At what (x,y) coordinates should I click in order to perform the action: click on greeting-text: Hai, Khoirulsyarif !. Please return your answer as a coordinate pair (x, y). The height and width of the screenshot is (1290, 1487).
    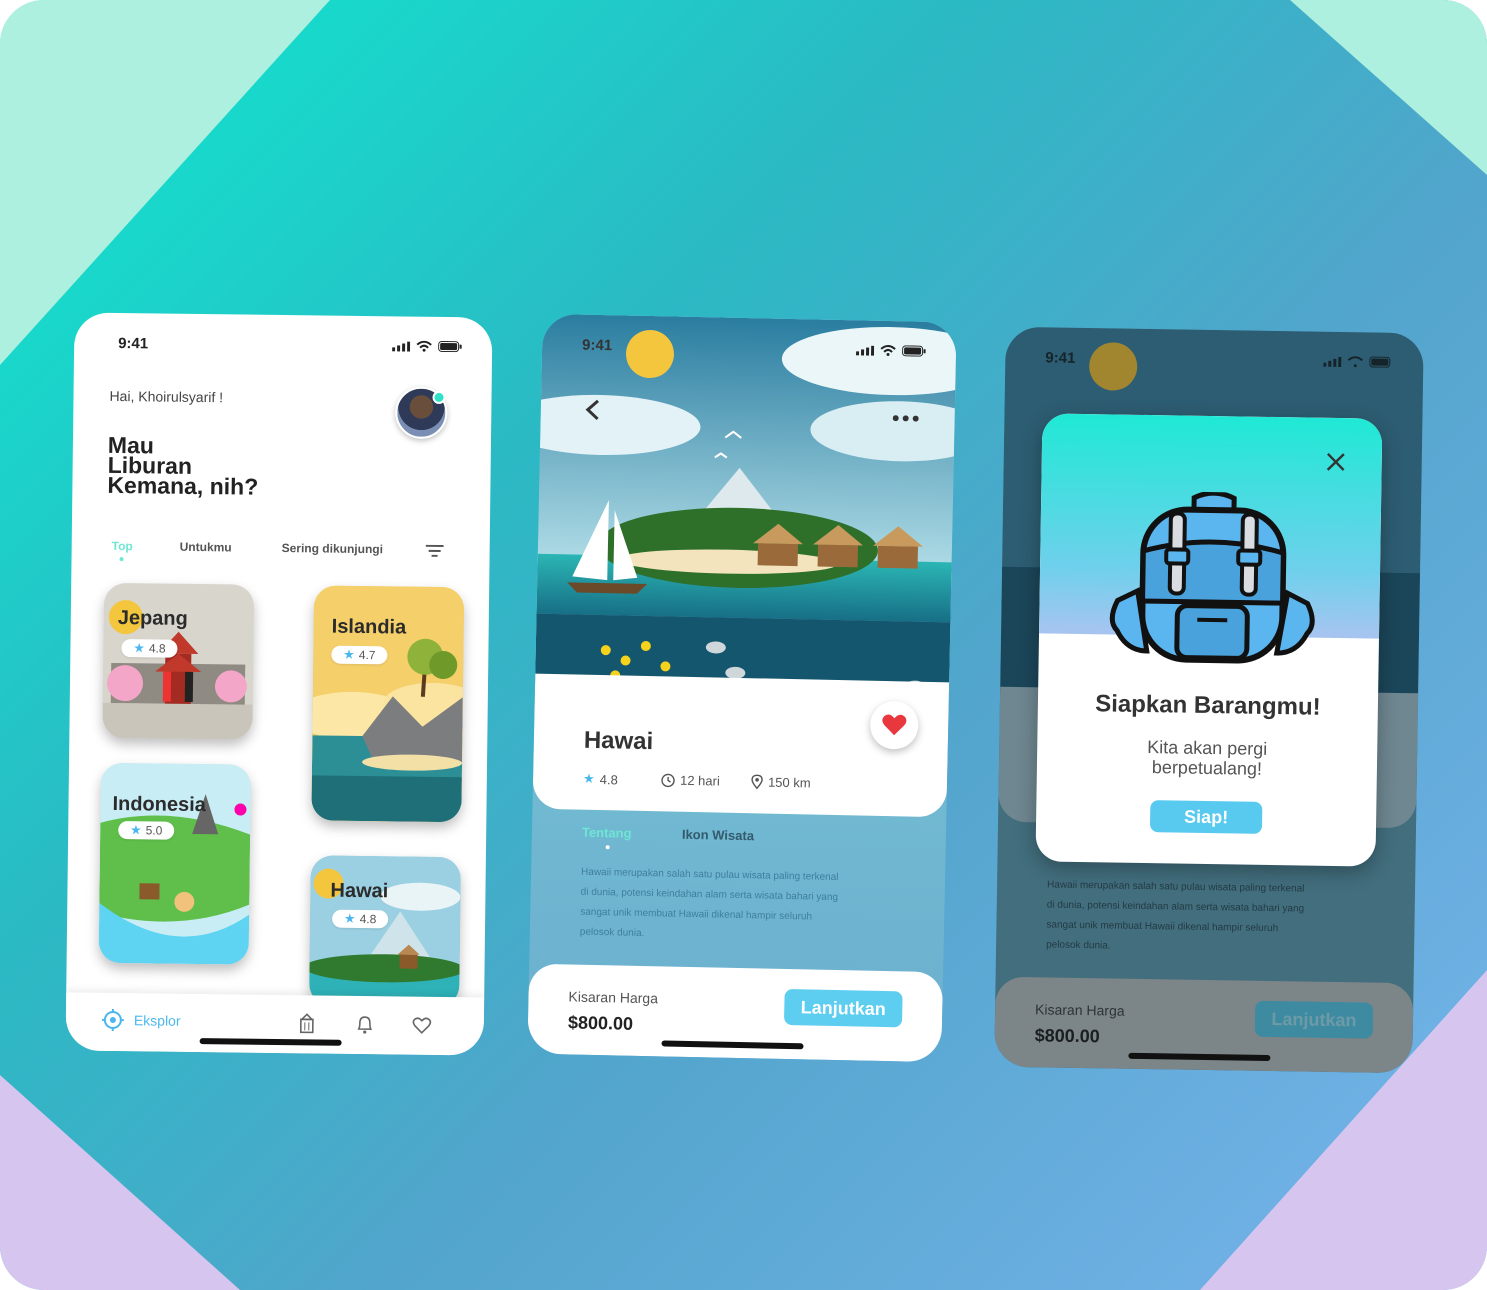
    Looking at the image, I should click on (166, 396).